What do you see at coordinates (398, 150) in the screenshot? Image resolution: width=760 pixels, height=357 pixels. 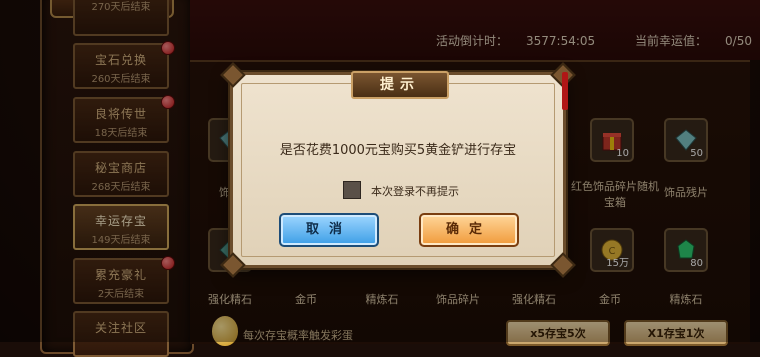 I see `dialog-message: 是否花费1000元宝购买5黄金铲进行存宝` at bounding box center [398, 150].